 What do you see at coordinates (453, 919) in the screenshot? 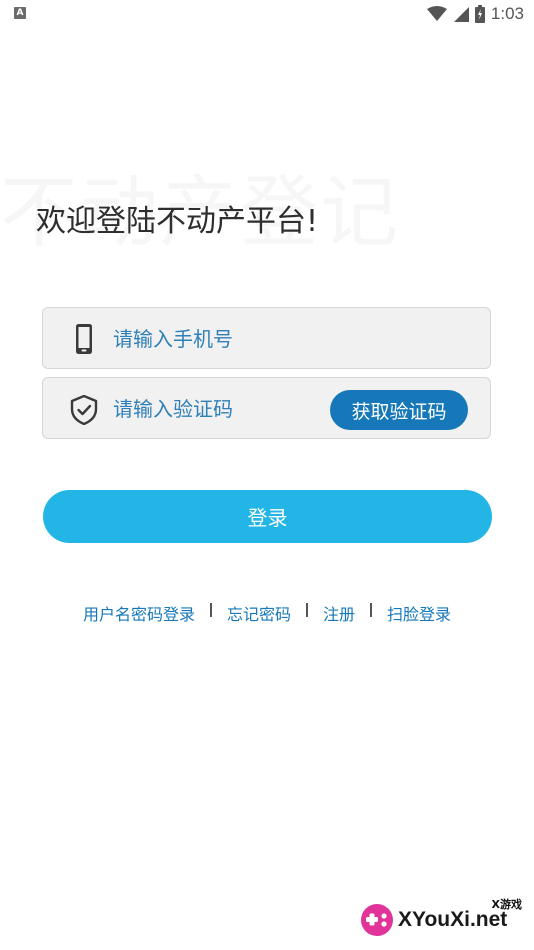
I see `logo-main-text: XYouXi.net` at bounding box center [453, 919].